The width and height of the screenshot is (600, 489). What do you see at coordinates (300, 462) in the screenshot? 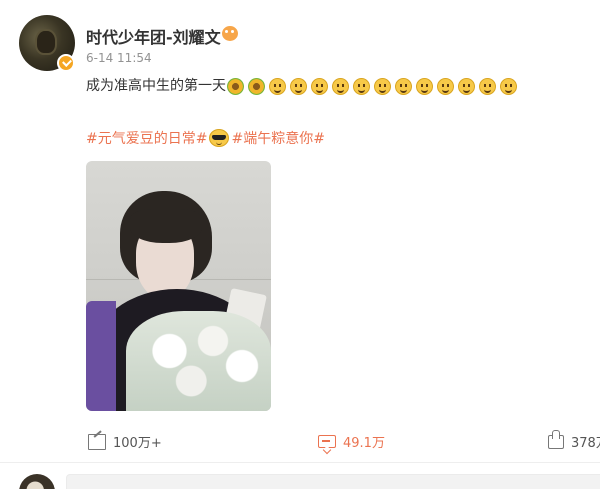
I see `divider` at bounding box center [300, 462].